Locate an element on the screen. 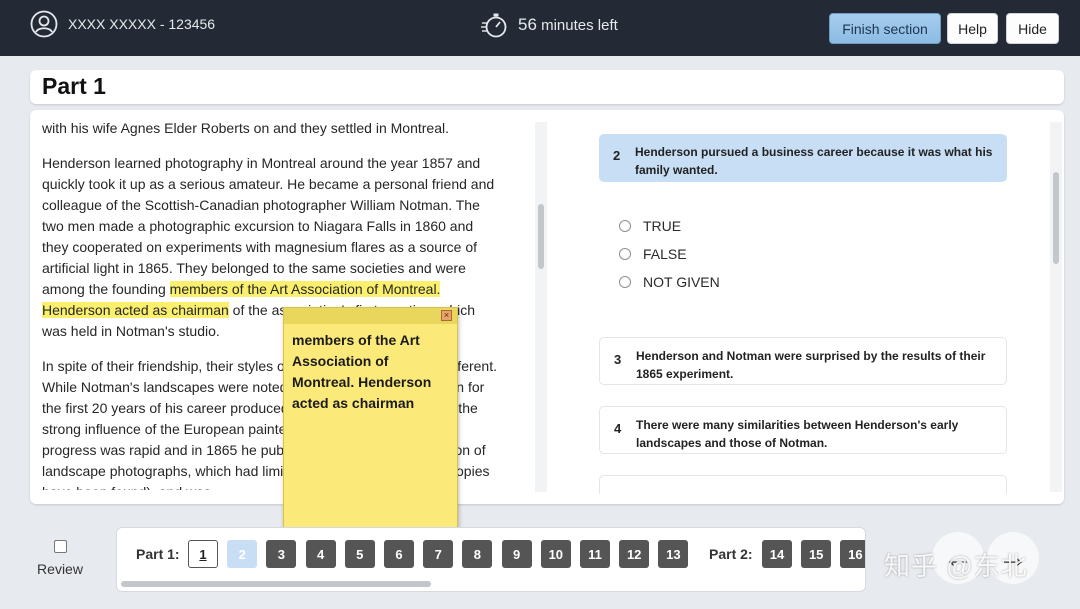  question-nav-button: 16 is located at coordinates (852, 554).